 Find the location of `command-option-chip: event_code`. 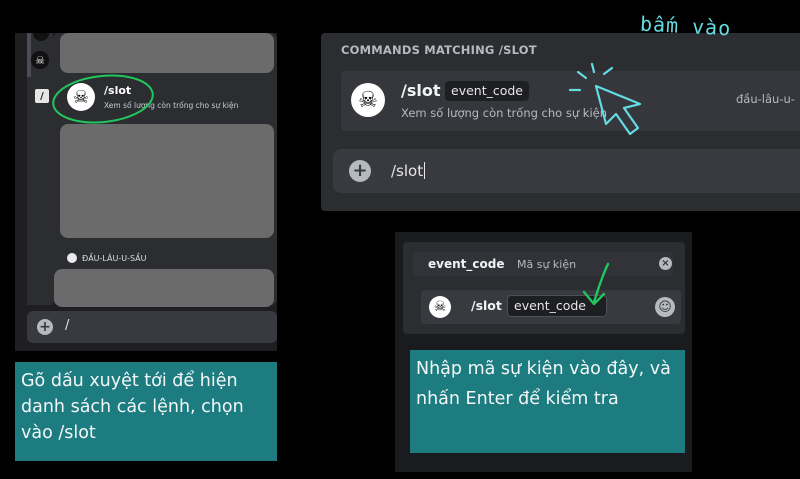

command-option-chip: event_code is located at coordinates (487, 91).